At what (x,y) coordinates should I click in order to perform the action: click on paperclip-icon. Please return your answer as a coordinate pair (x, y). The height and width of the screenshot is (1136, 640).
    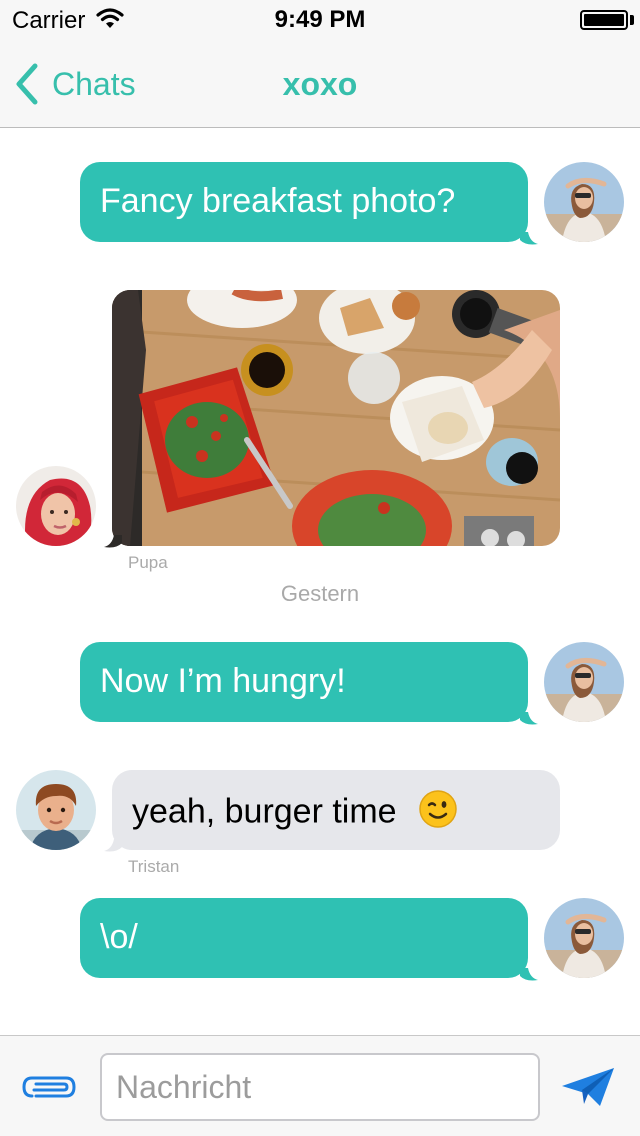
    Looking at the image, I should click on (49, 1087).